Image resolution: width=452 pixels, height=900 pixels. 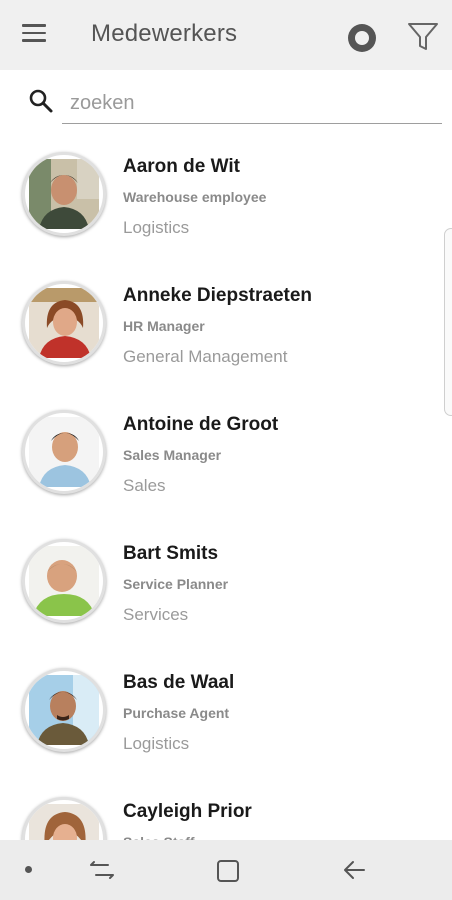 I want to click on list-item: Bas de Waal Purchase Agent Logistics, so click(x=226, y=720).